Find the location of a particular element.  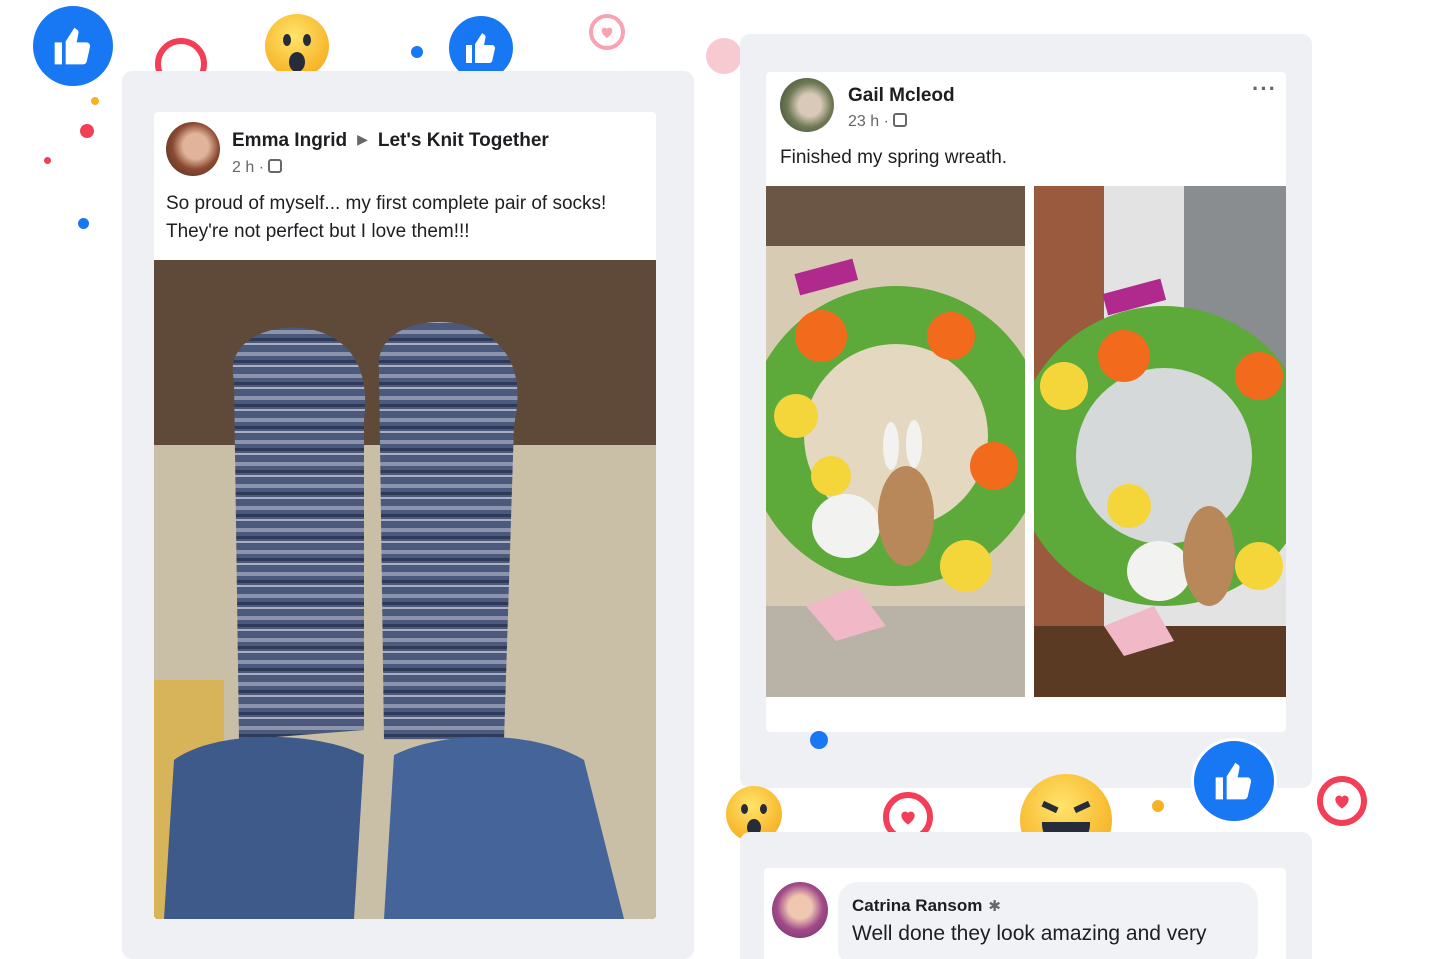

post-author-line: Emma Ingrid ▶ Let's Knit Together is located at coordinates (390, 141).